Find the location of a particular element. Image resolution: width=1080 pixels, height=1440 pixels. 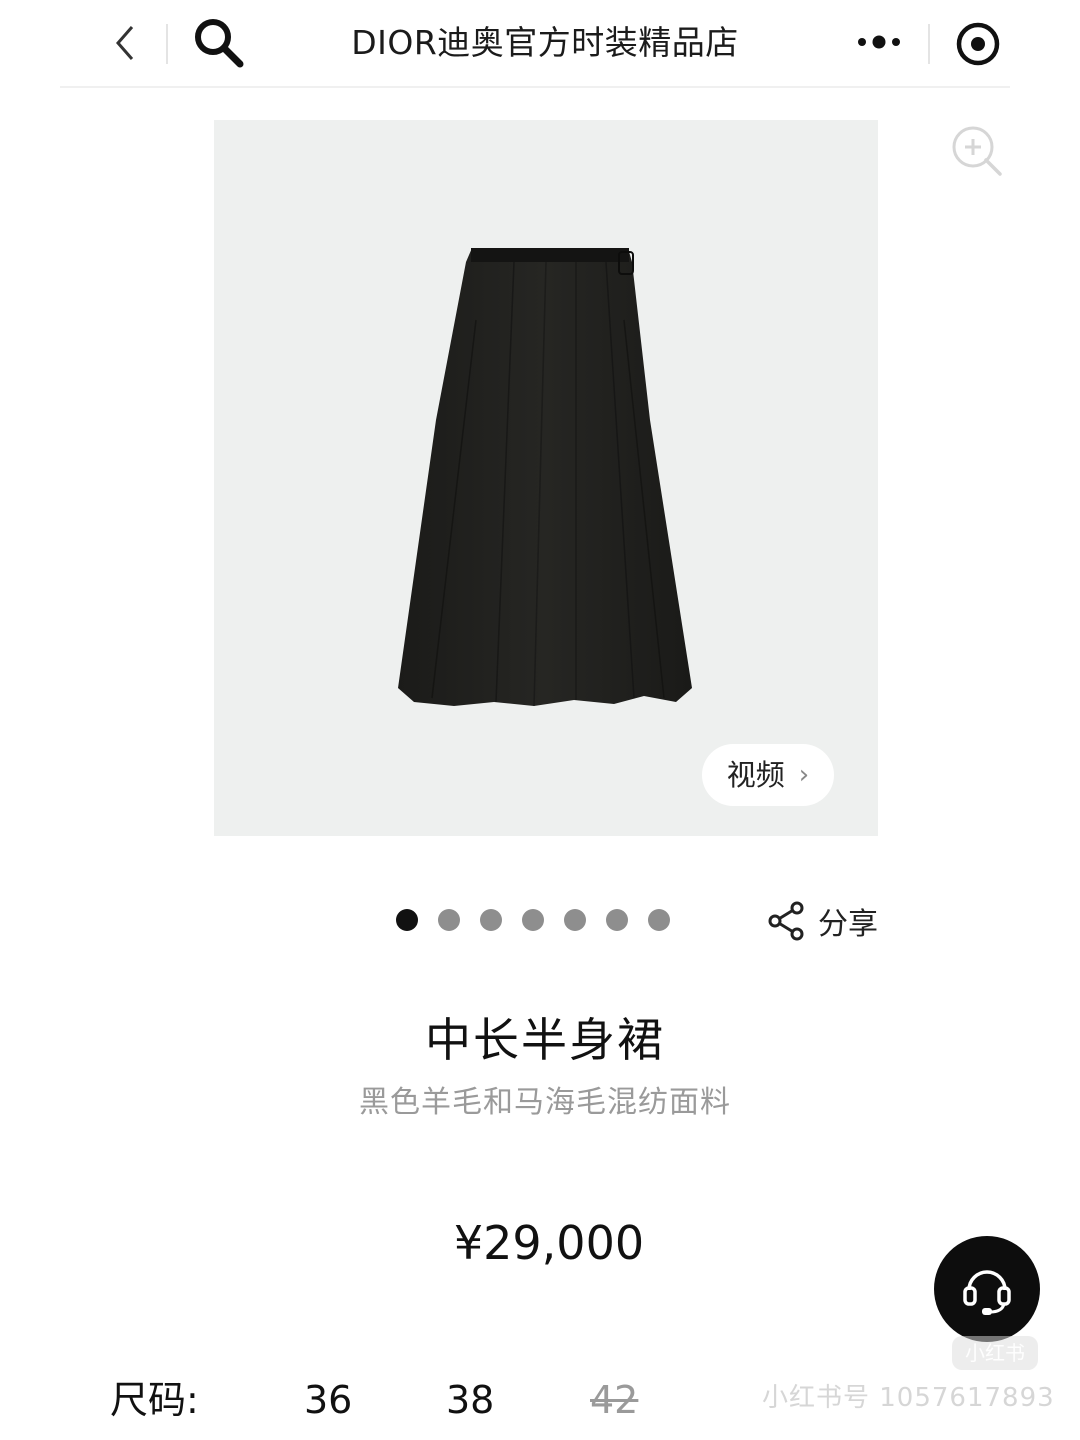

size-option-42-unavailable: 42 is located at coordinates (614, 1400).